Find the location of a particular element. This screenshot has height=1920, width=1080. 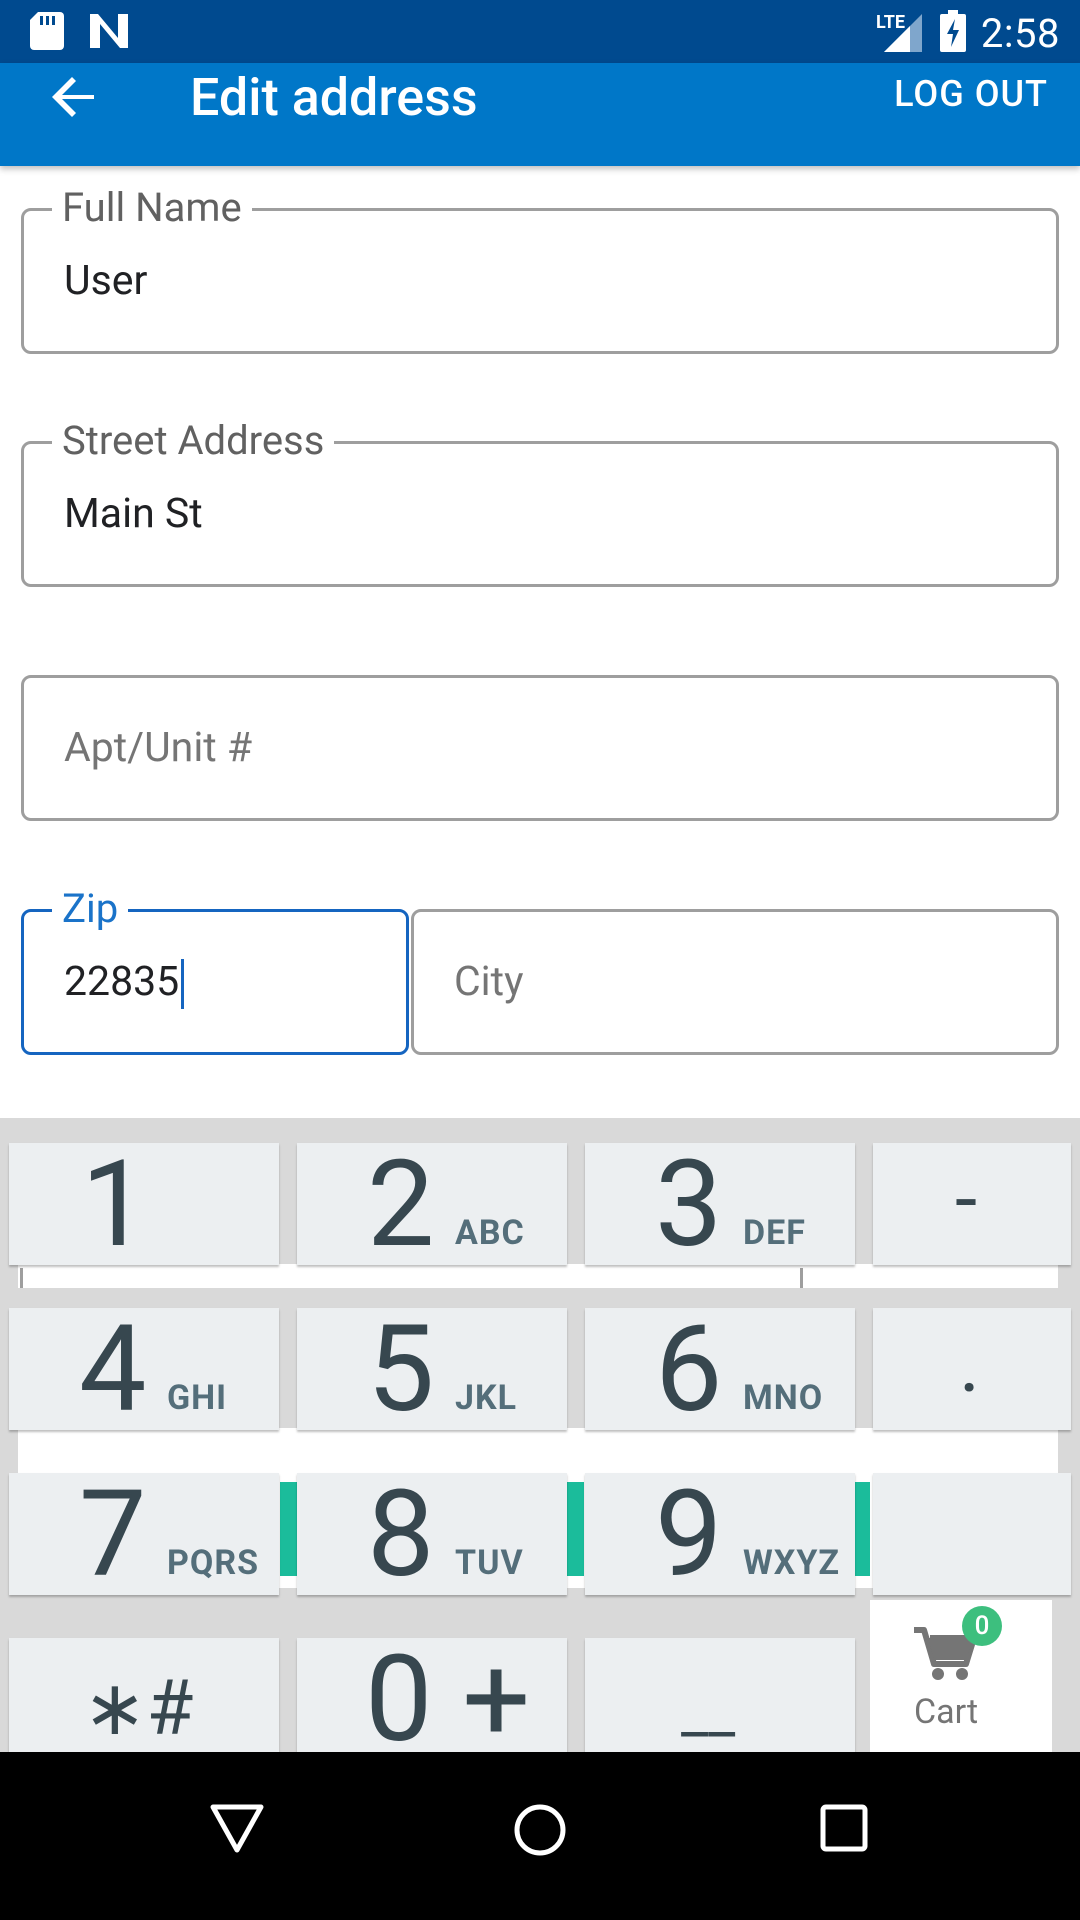

battery-charging-icon is located at coordinates (953, 31).